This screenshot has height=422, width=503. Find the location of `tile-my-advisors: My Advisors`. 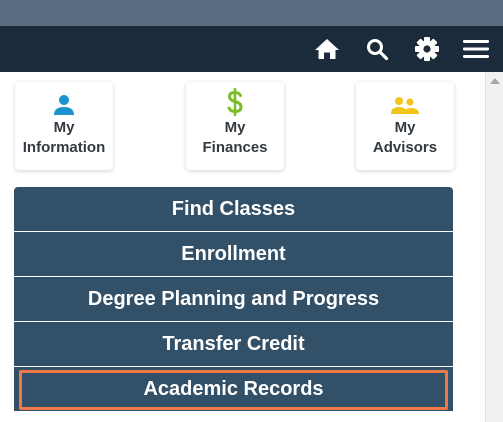

tile-my-advisors: My Advisors is located at coordinates (405, 126).